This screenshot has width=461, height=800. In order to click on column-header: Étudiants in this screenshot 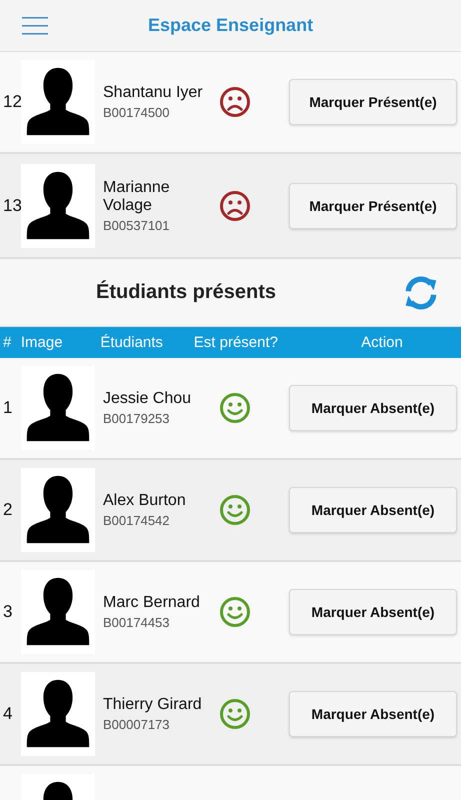, I will do `click(132, 342)`.